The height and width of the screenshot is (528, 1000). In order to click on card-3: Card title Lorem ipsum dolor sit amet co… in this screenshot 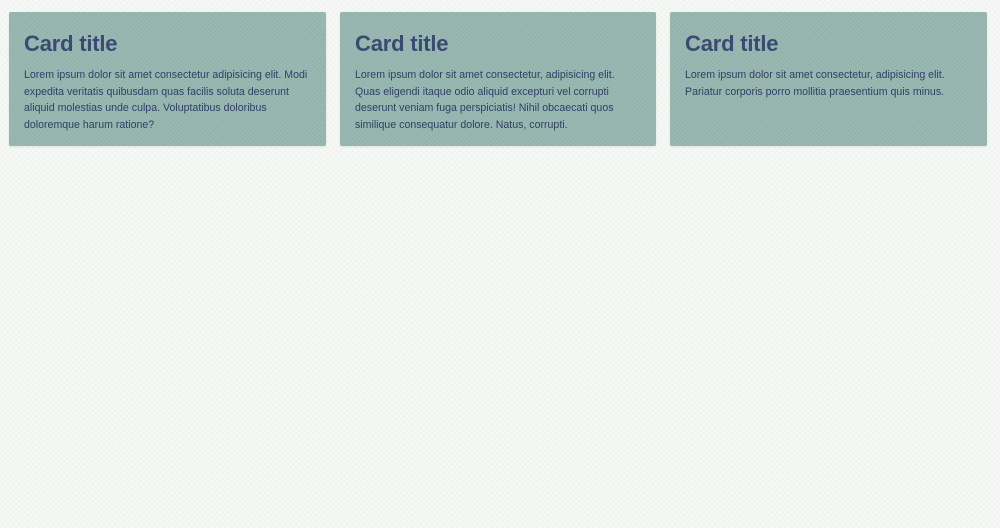, I will do `click(828, 79)`.